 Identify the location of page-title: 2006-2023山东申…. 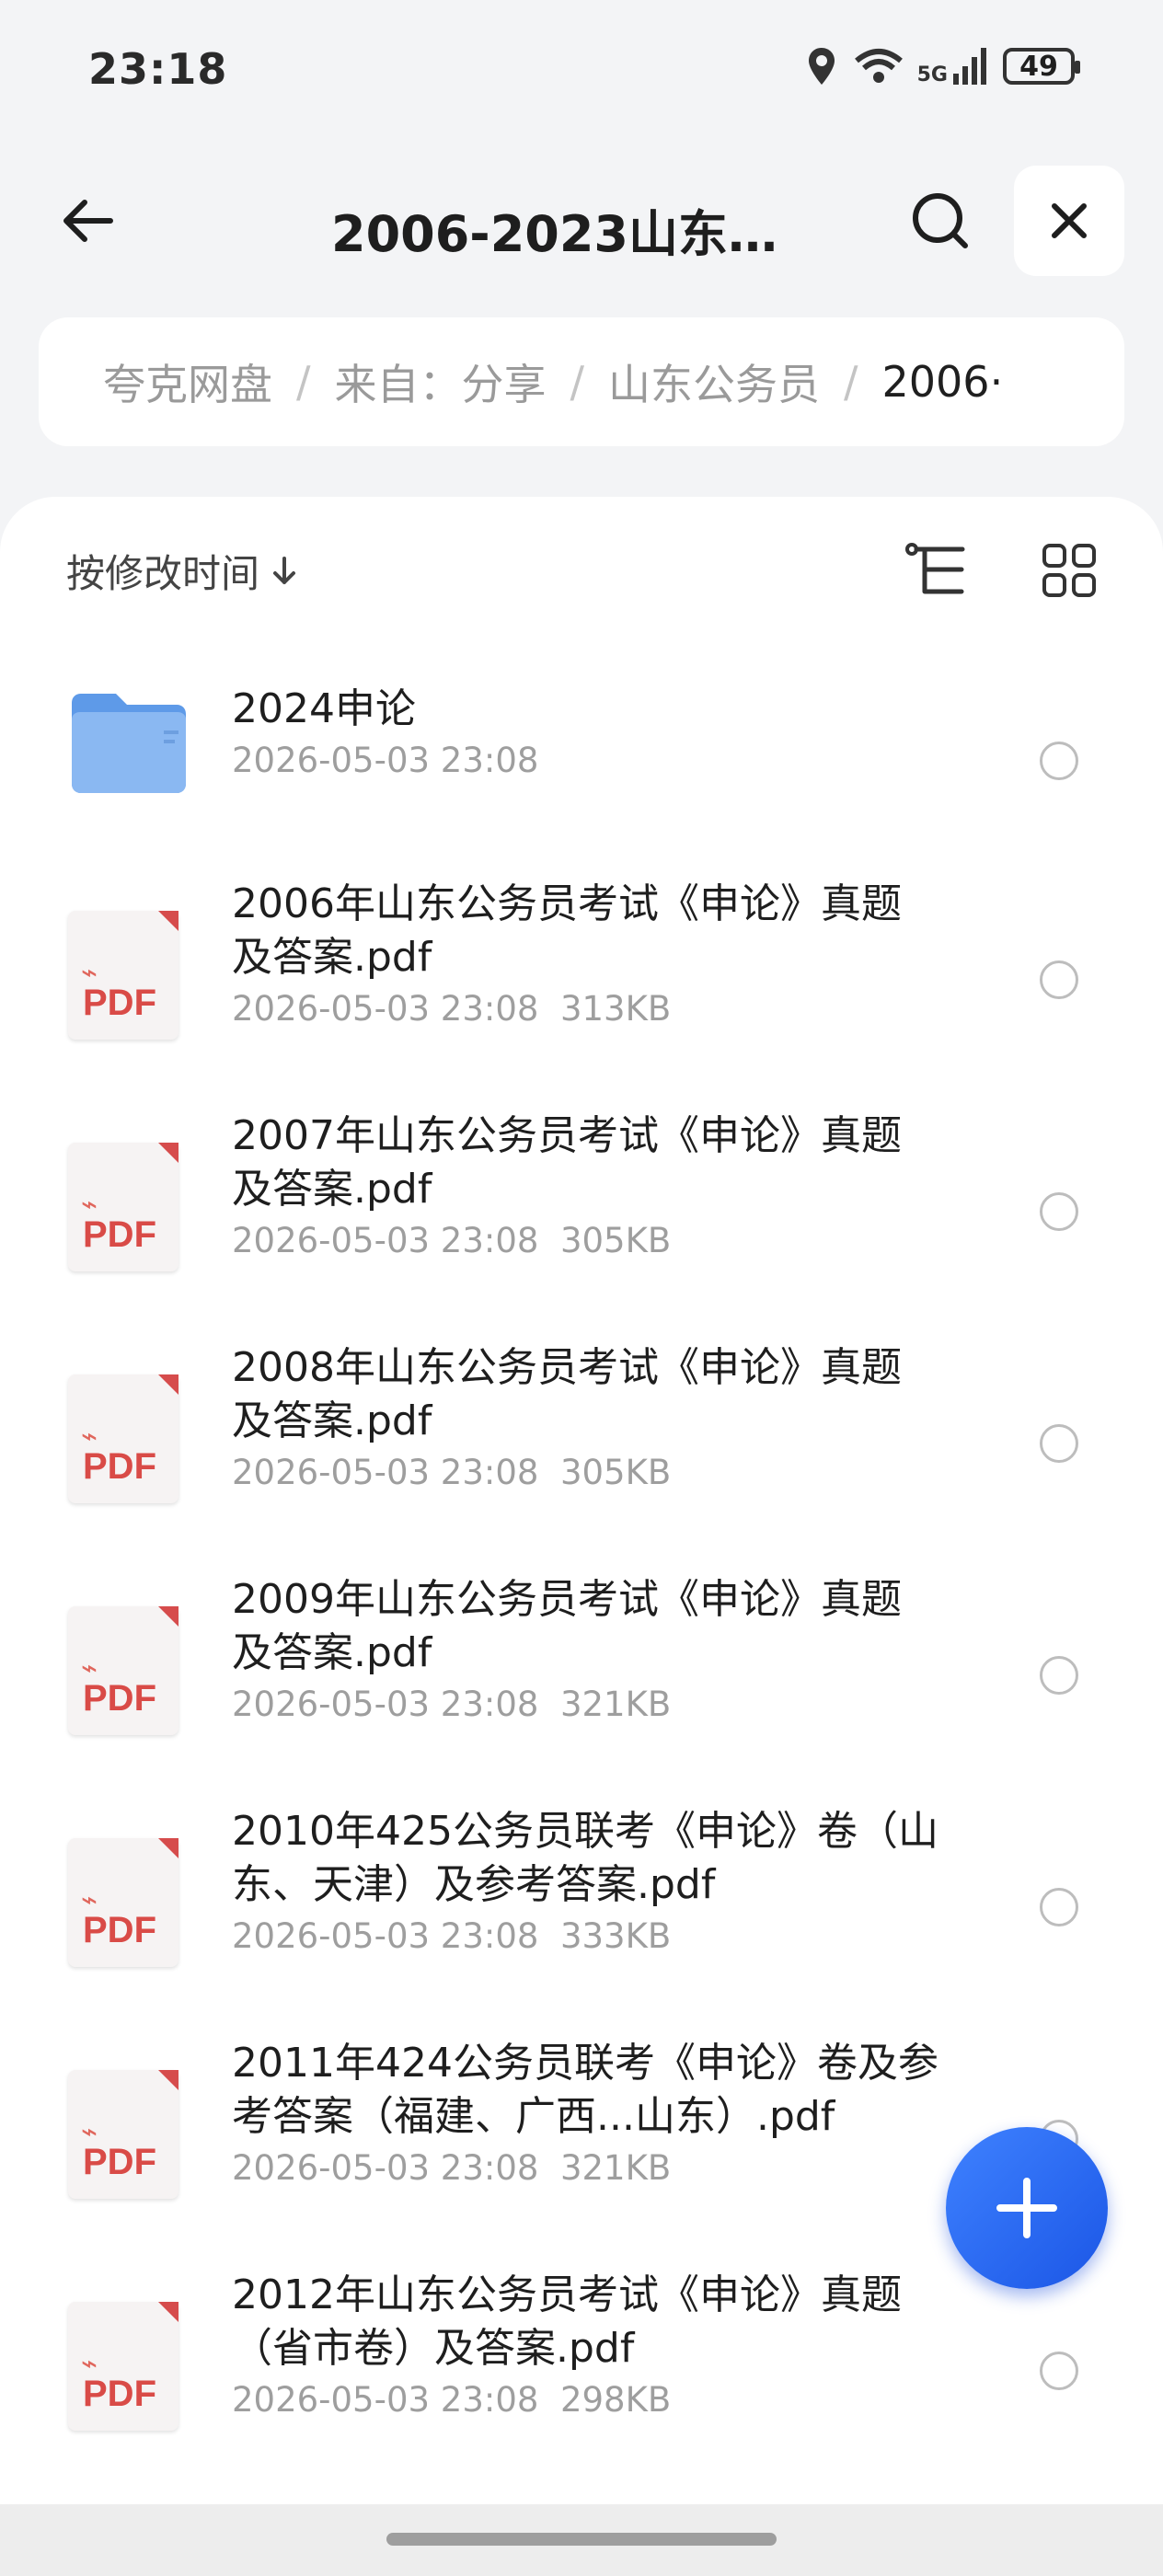
(571, 234).